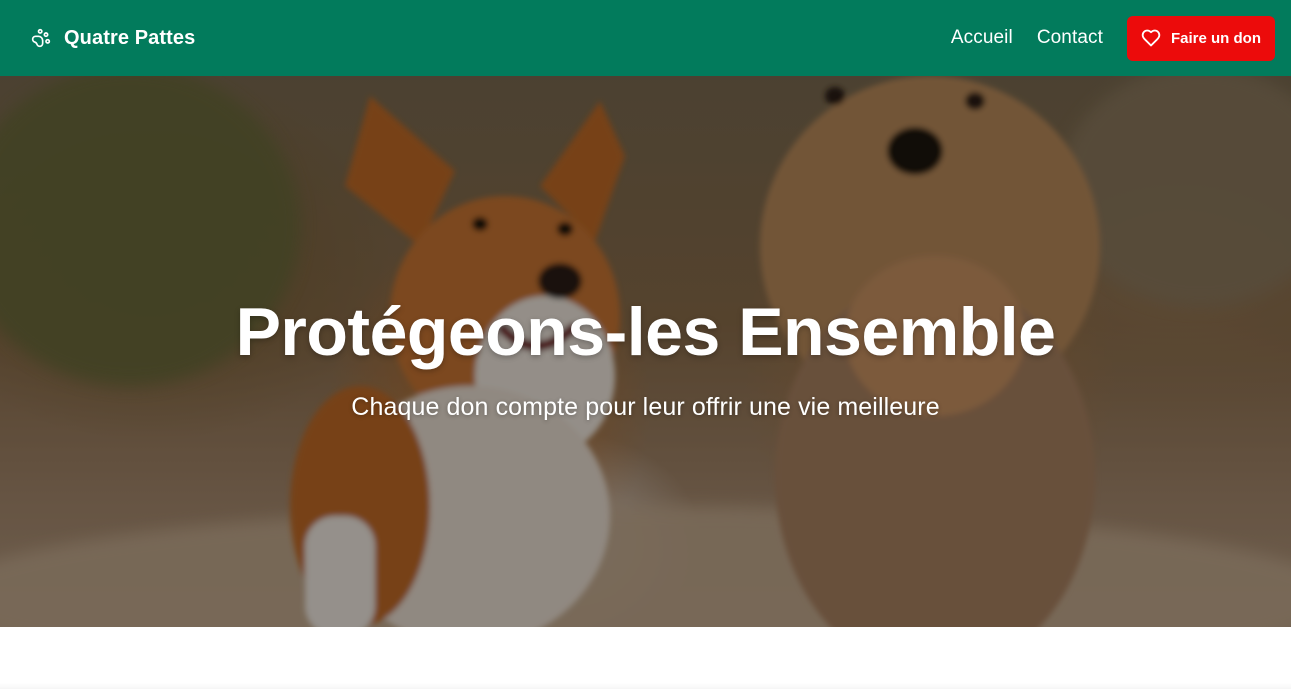  Describe the element at coordinates (1216, 38) in the screenshot. I see `donate-label: Faire un don` at that location.